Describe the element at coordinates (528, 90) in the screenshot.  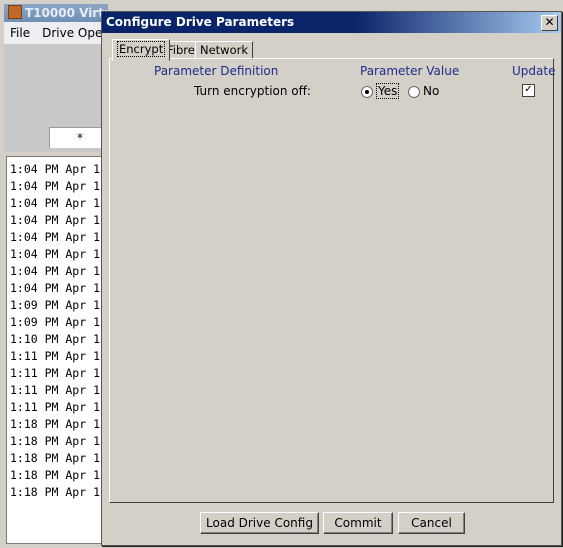
I see `update-checkbox: ✓` at that location.